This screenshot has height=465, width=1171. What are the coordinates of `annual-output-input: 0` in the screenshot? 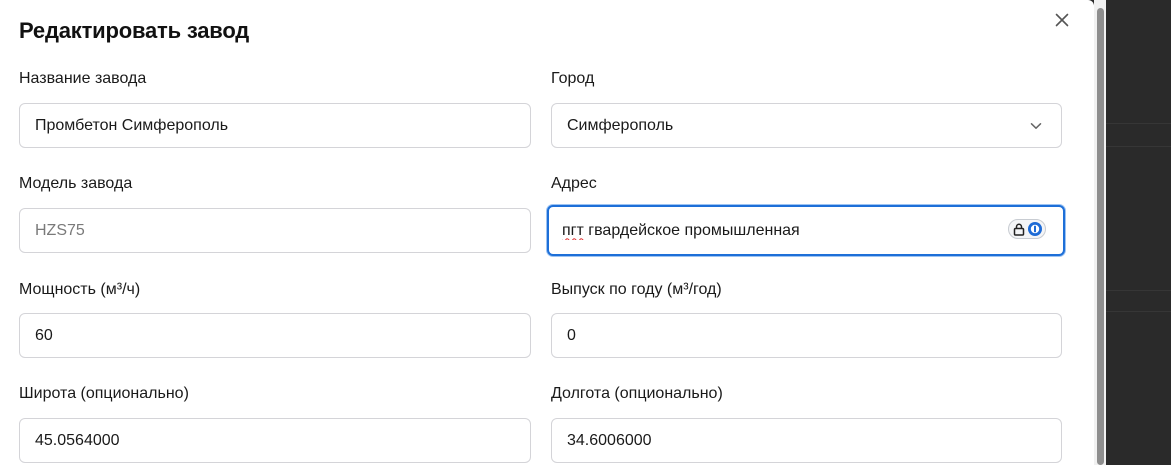 It's located at (806, 335).